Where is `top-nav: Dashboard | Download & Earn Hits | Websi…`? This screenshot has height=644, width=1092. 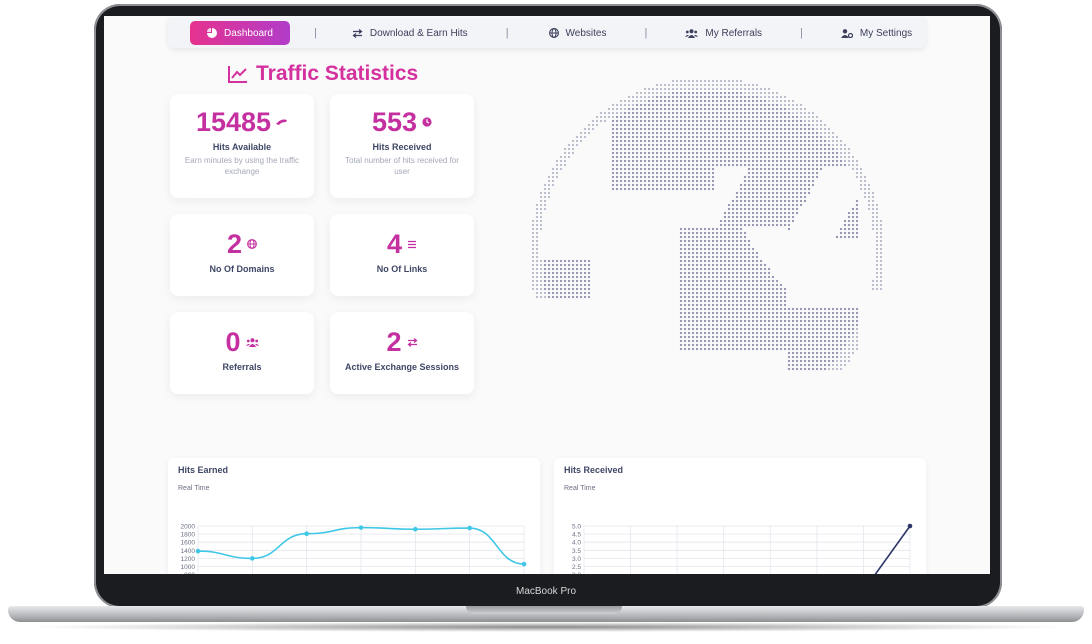 top-nav: Dashboard | Download & Earn Hits | Websi… is located at coordinates (547, 33).